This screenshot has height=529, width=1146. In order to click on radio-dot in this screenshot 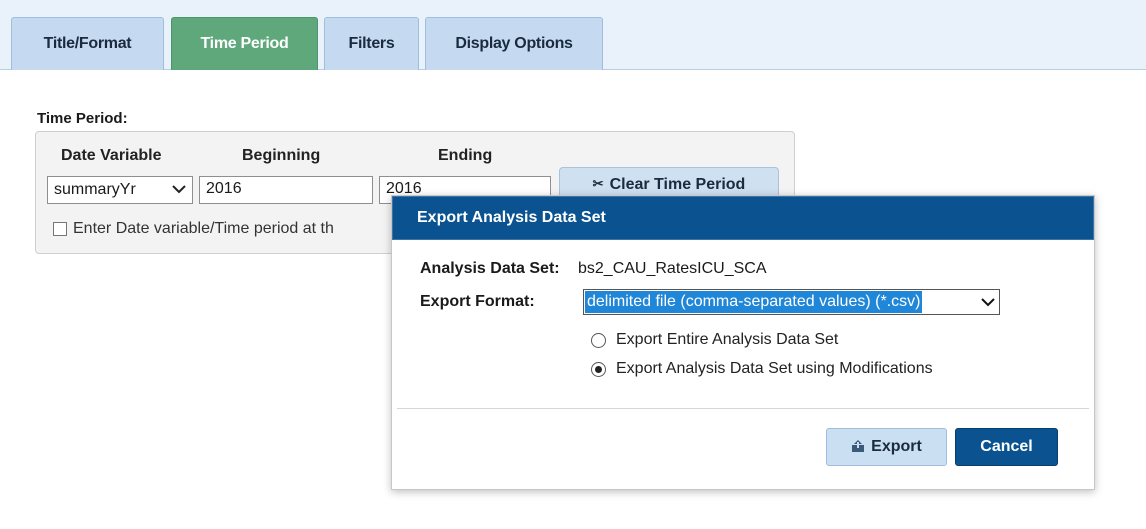, I will do `click(598, 369)`.